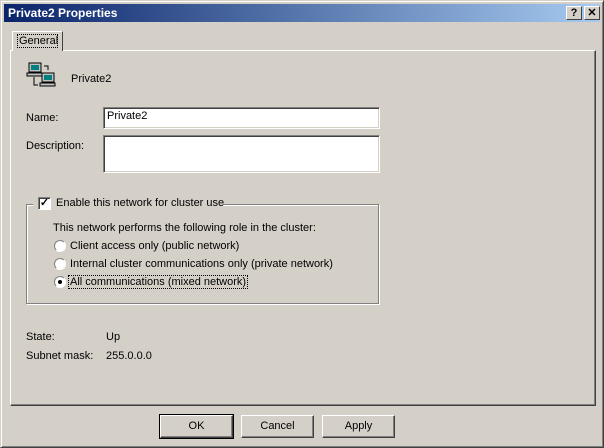  I want to click on tab-general-label: General, so click(39, 41).